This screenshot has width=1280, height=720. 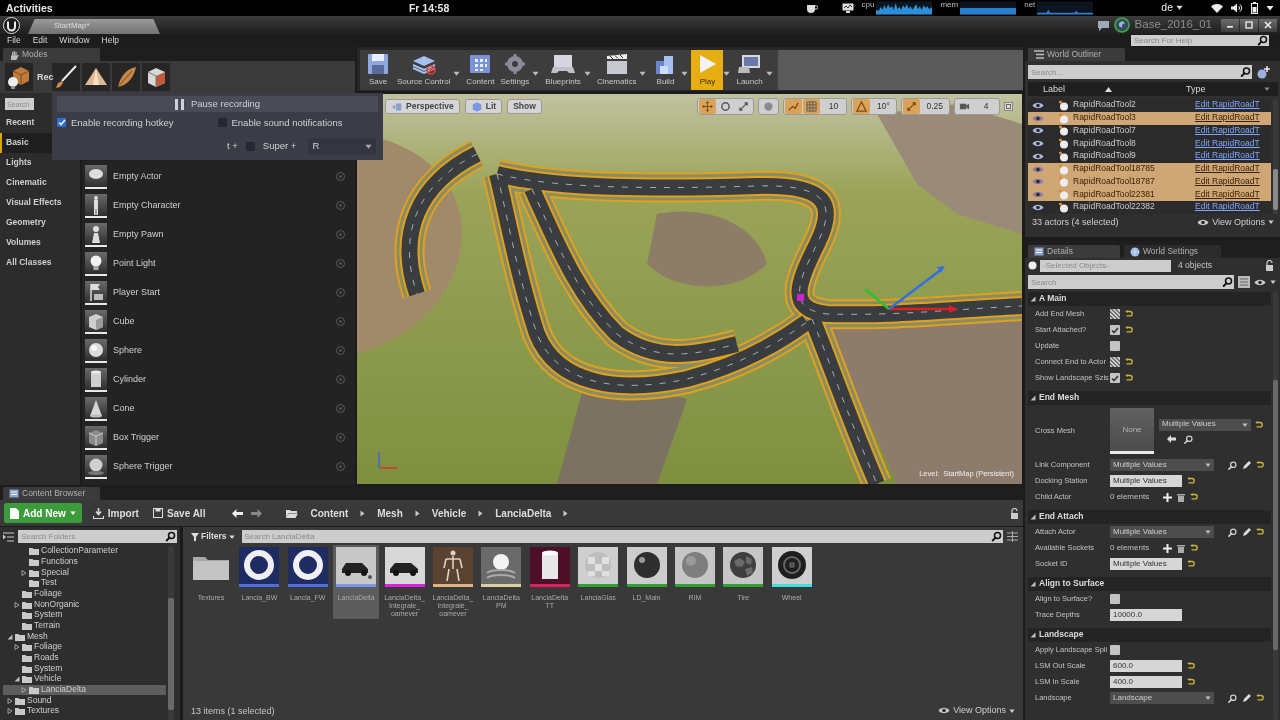 What do you see at coordinates (1196, 89) in the screenshot?
I see `column-header: Type` at bounding box center [1196, 89].